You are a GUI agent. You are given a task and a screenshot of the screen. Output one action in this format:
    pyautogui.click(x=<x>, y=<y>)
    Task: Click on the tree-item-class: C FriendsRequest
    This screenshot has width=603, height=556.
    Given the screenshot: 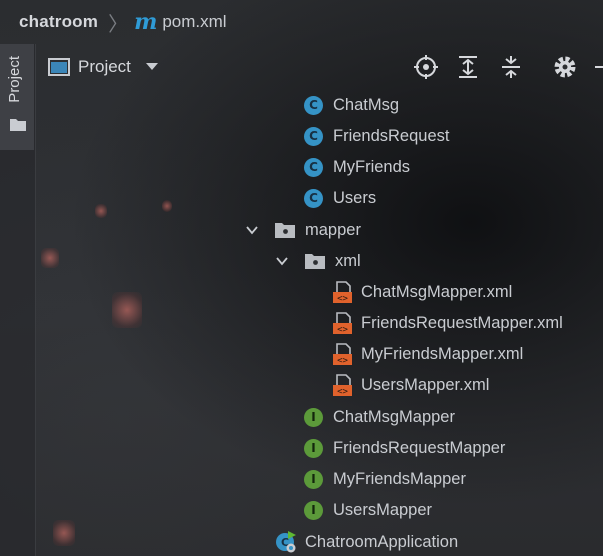 What is the action you would take?
    pyautogui.click(x=376, y=136)
    